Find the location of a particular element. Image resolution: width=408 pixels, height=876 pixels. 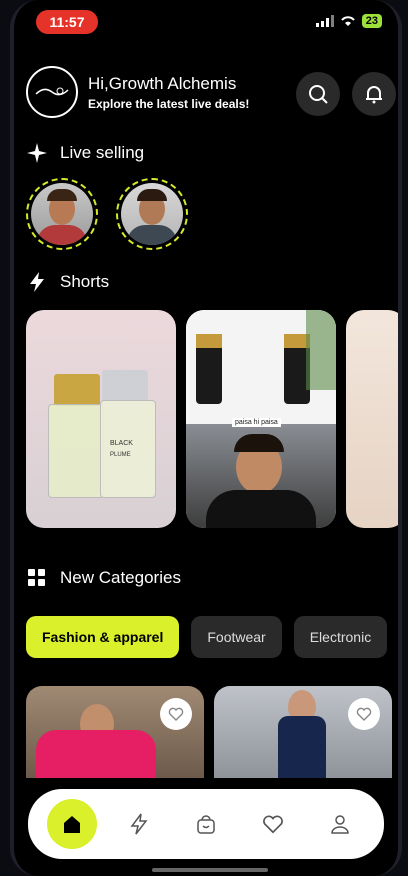

profile-icon is located at coordinates (340, 824).